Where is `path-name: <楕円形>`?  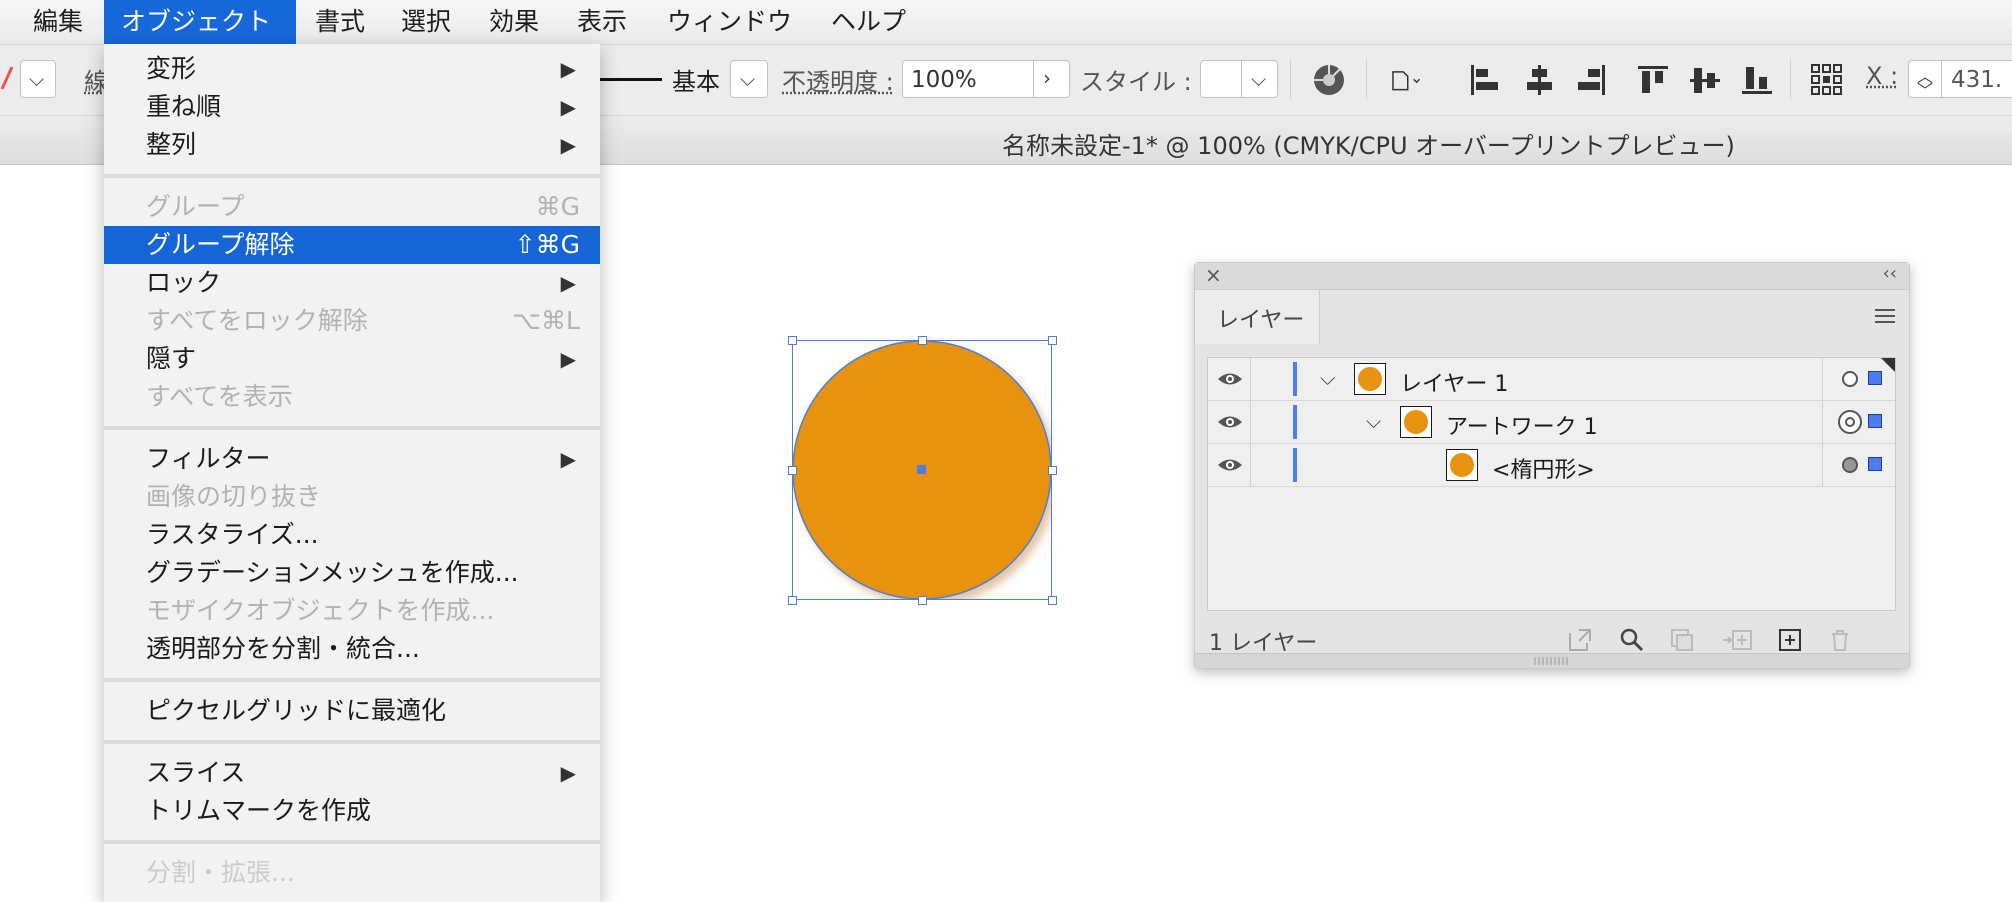 path-name: <楕円形> is located at coordinates (1543, 468).